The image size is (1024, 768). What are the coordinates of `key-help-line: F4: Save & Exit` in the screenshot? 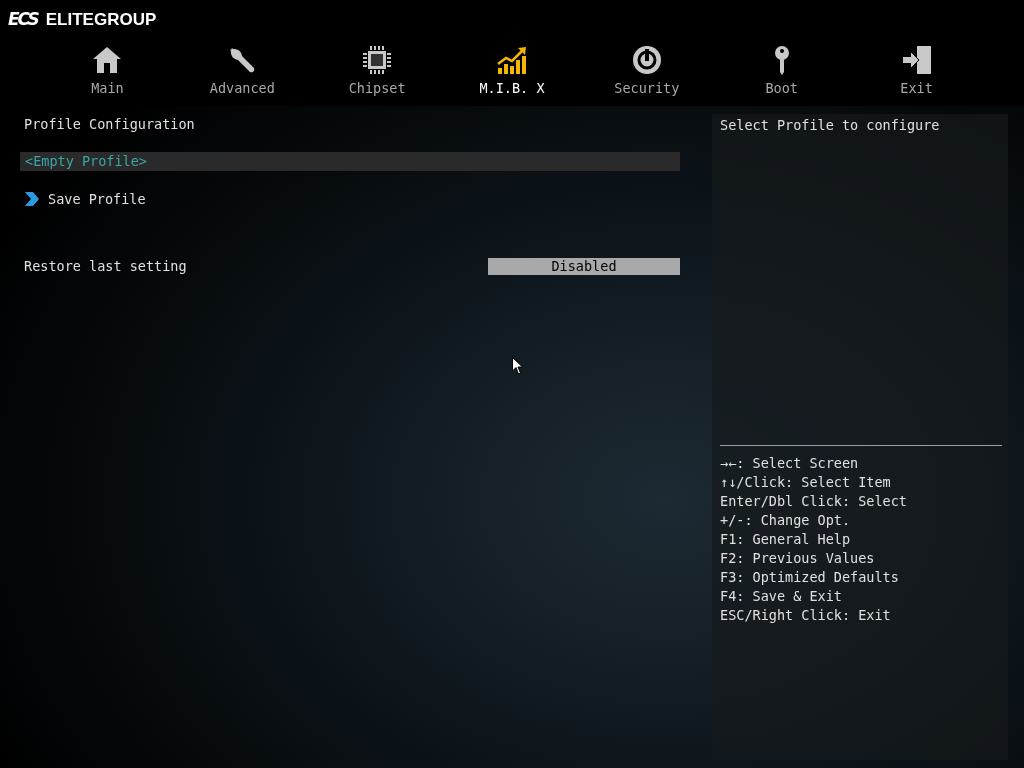 It's located at (781, 596).